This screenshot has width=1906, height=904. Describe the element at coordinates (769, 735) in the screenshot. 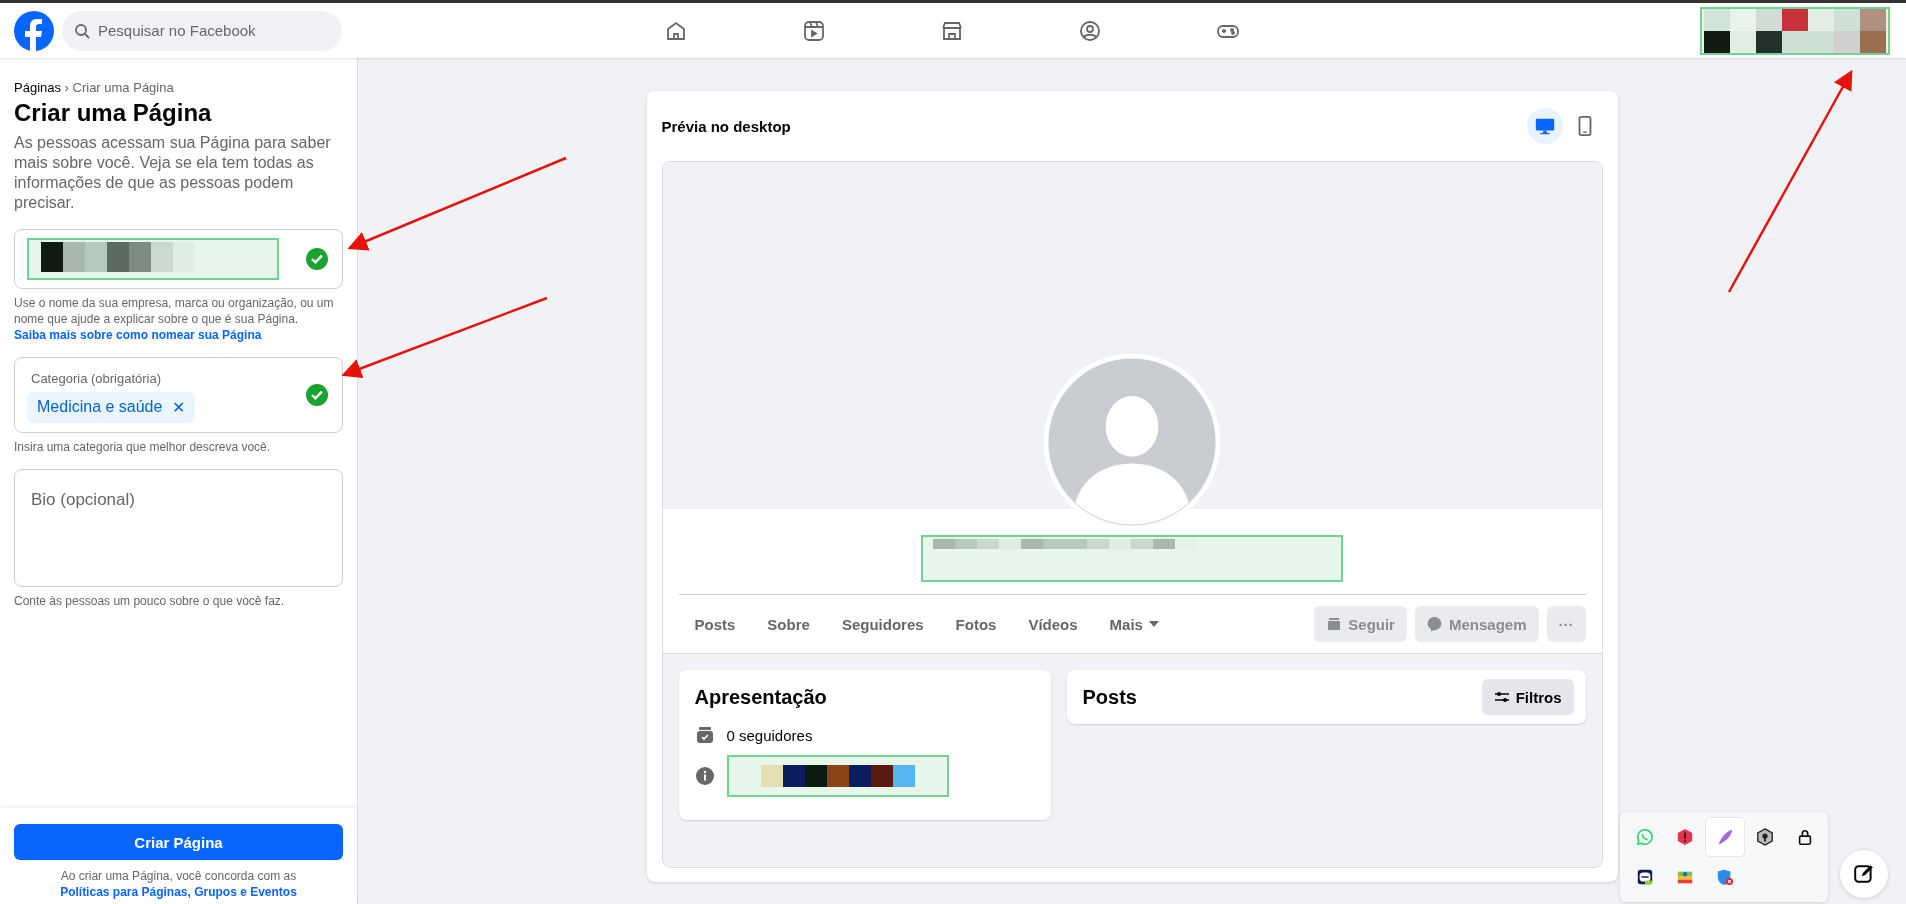

I see `followers-count: 0 seguidores` at that location.